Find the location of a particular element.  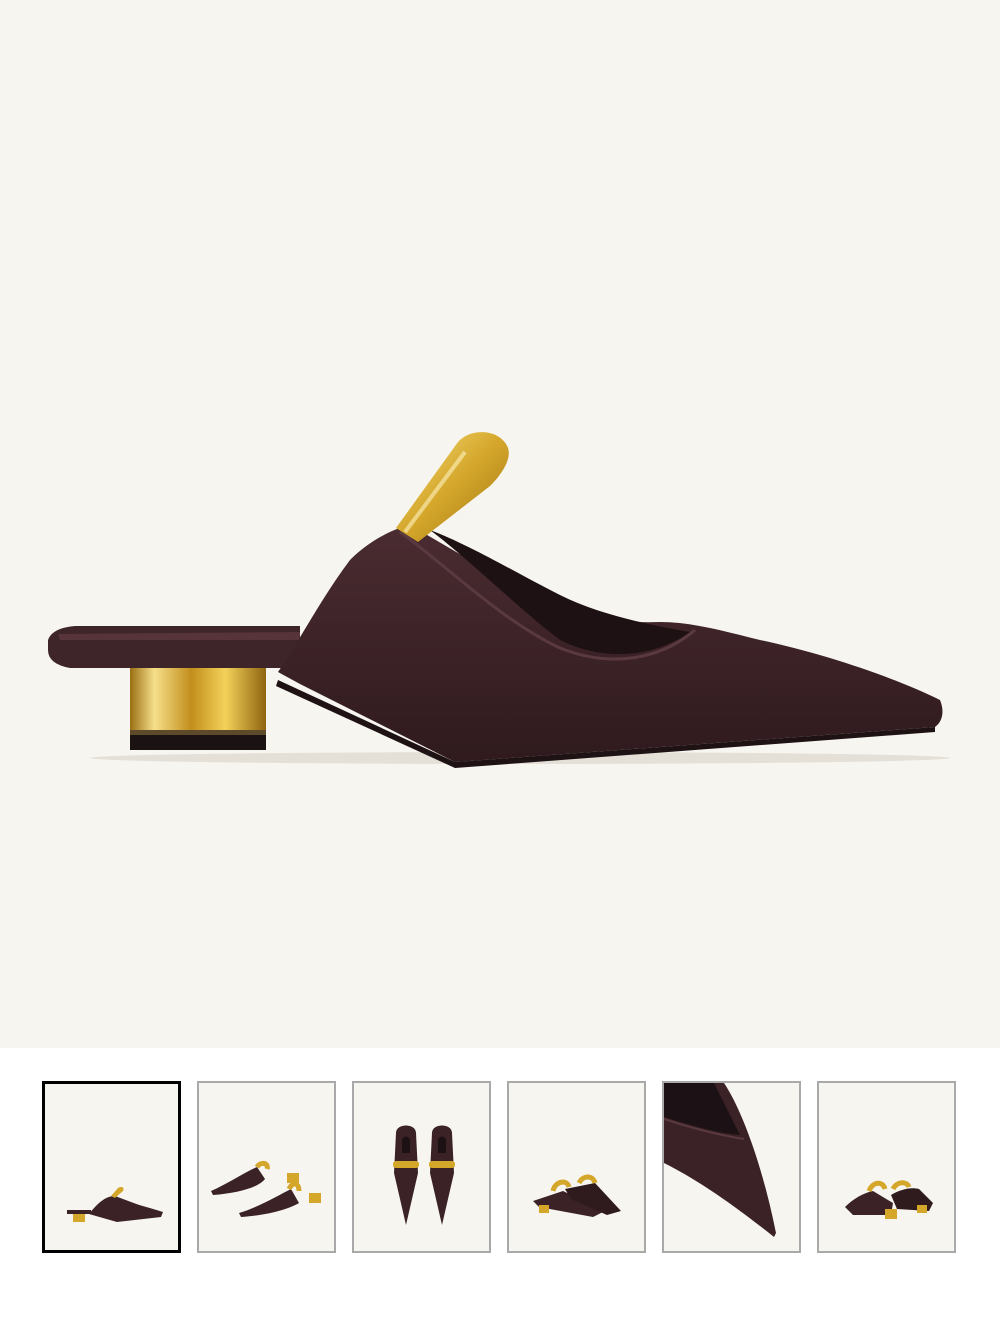

thumbnail-pair-icon is located at coordinates (266, 1188).